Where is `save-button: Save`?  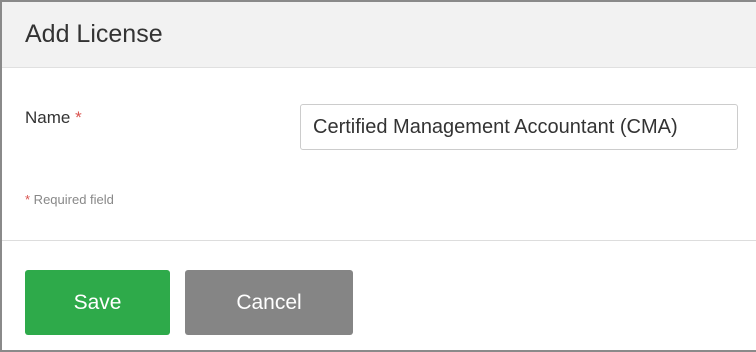 save-button: Save is located at coordinates (97, 302).